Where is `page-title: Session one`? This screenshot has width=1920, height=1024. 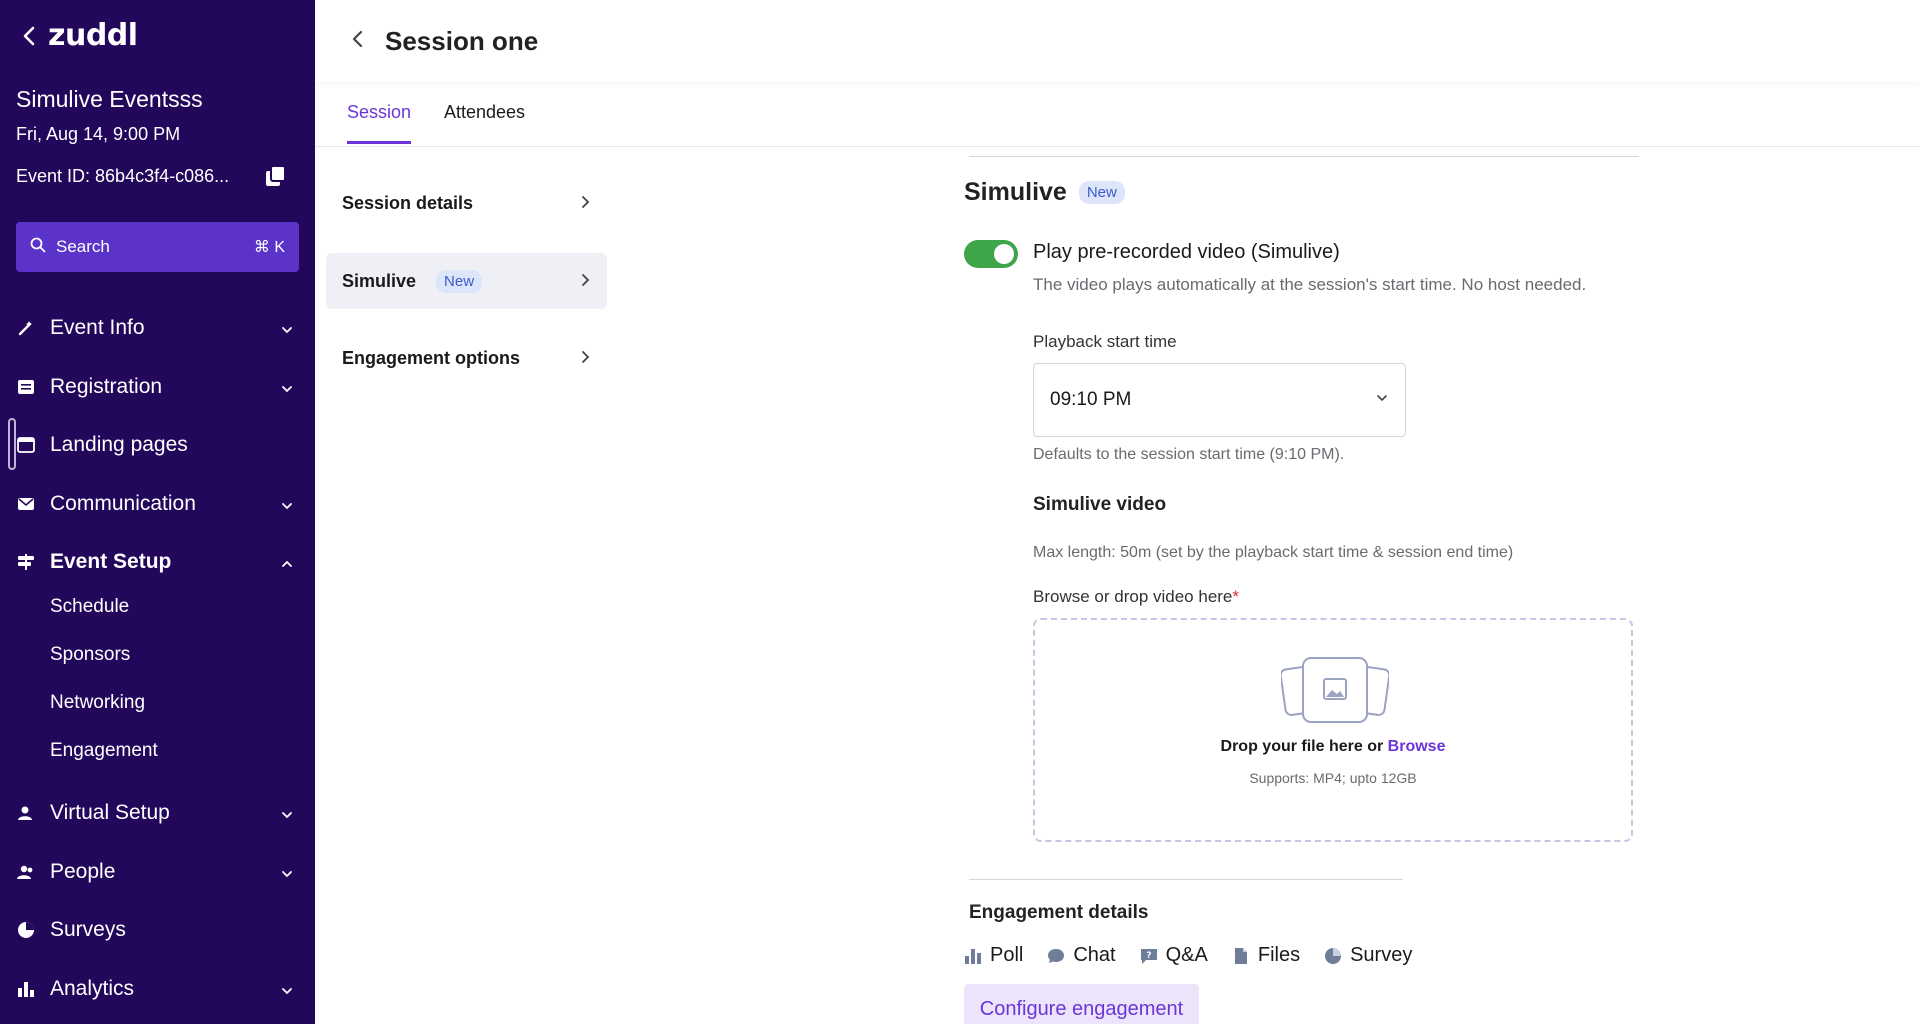
page-title: Session one is located at coordinates (462, 40).